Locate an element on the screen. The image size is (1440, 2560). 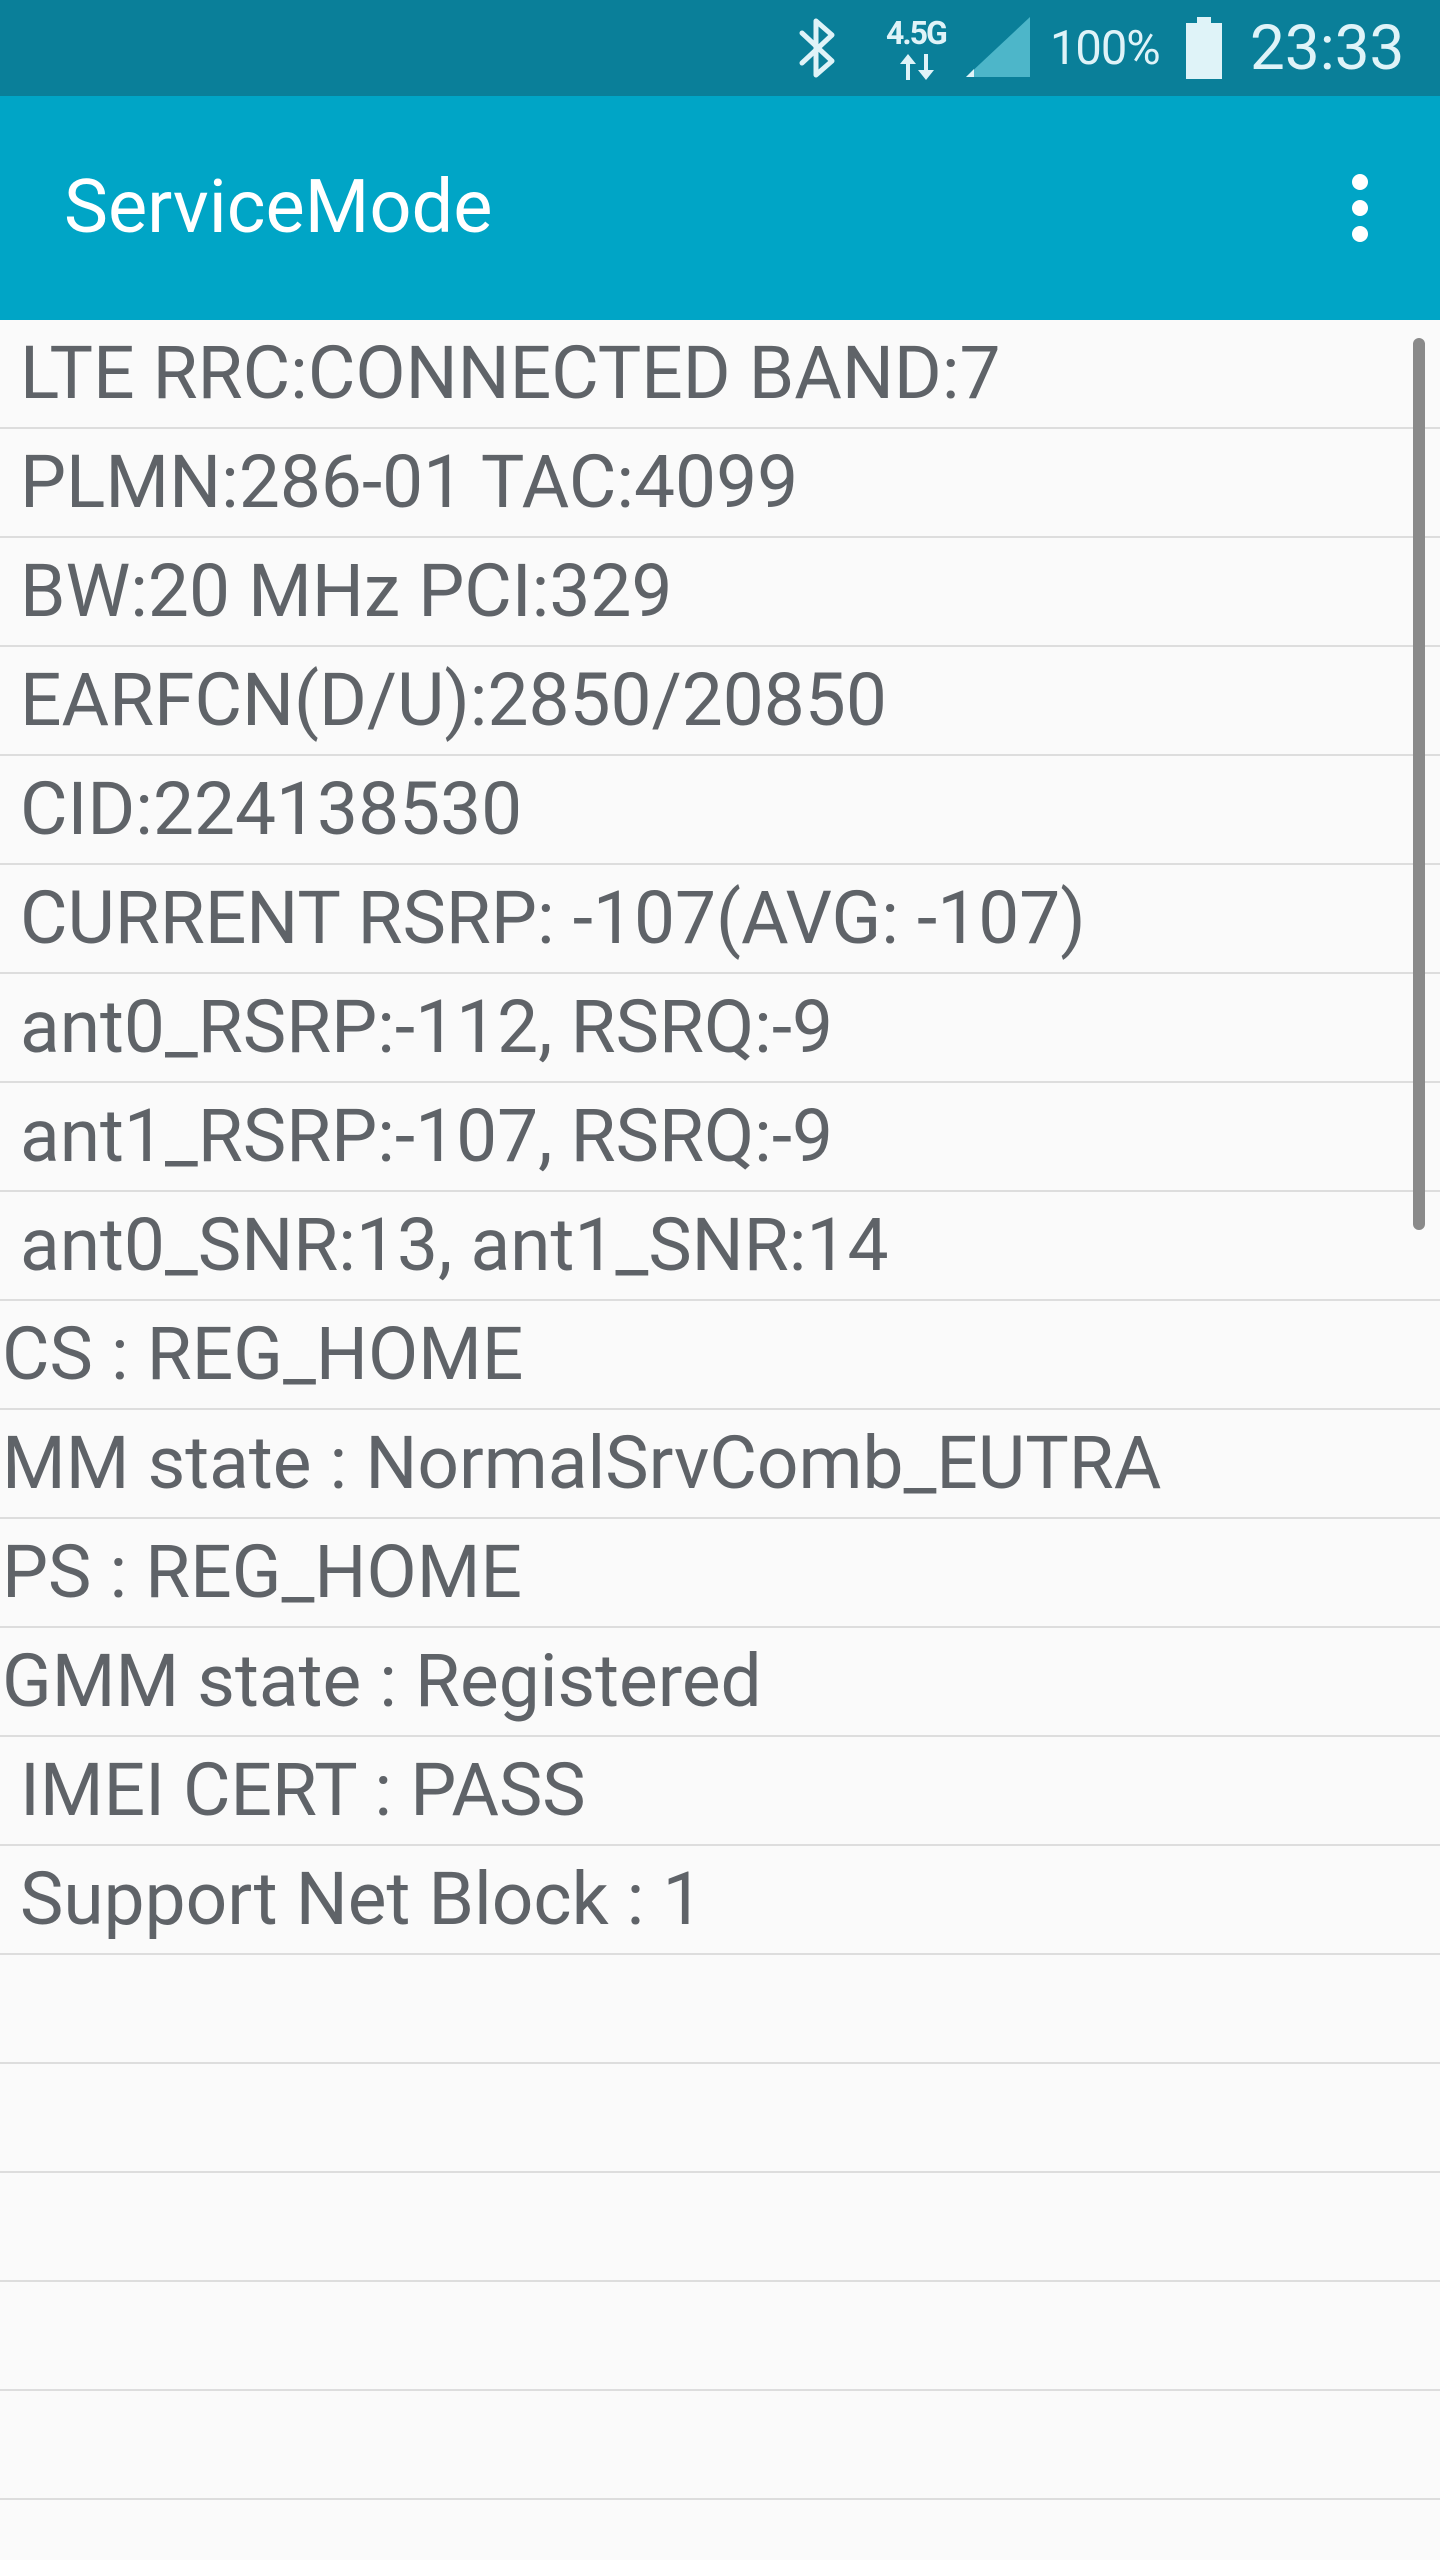
network-type-label: 4.5G is located at coordinates (917, 33).